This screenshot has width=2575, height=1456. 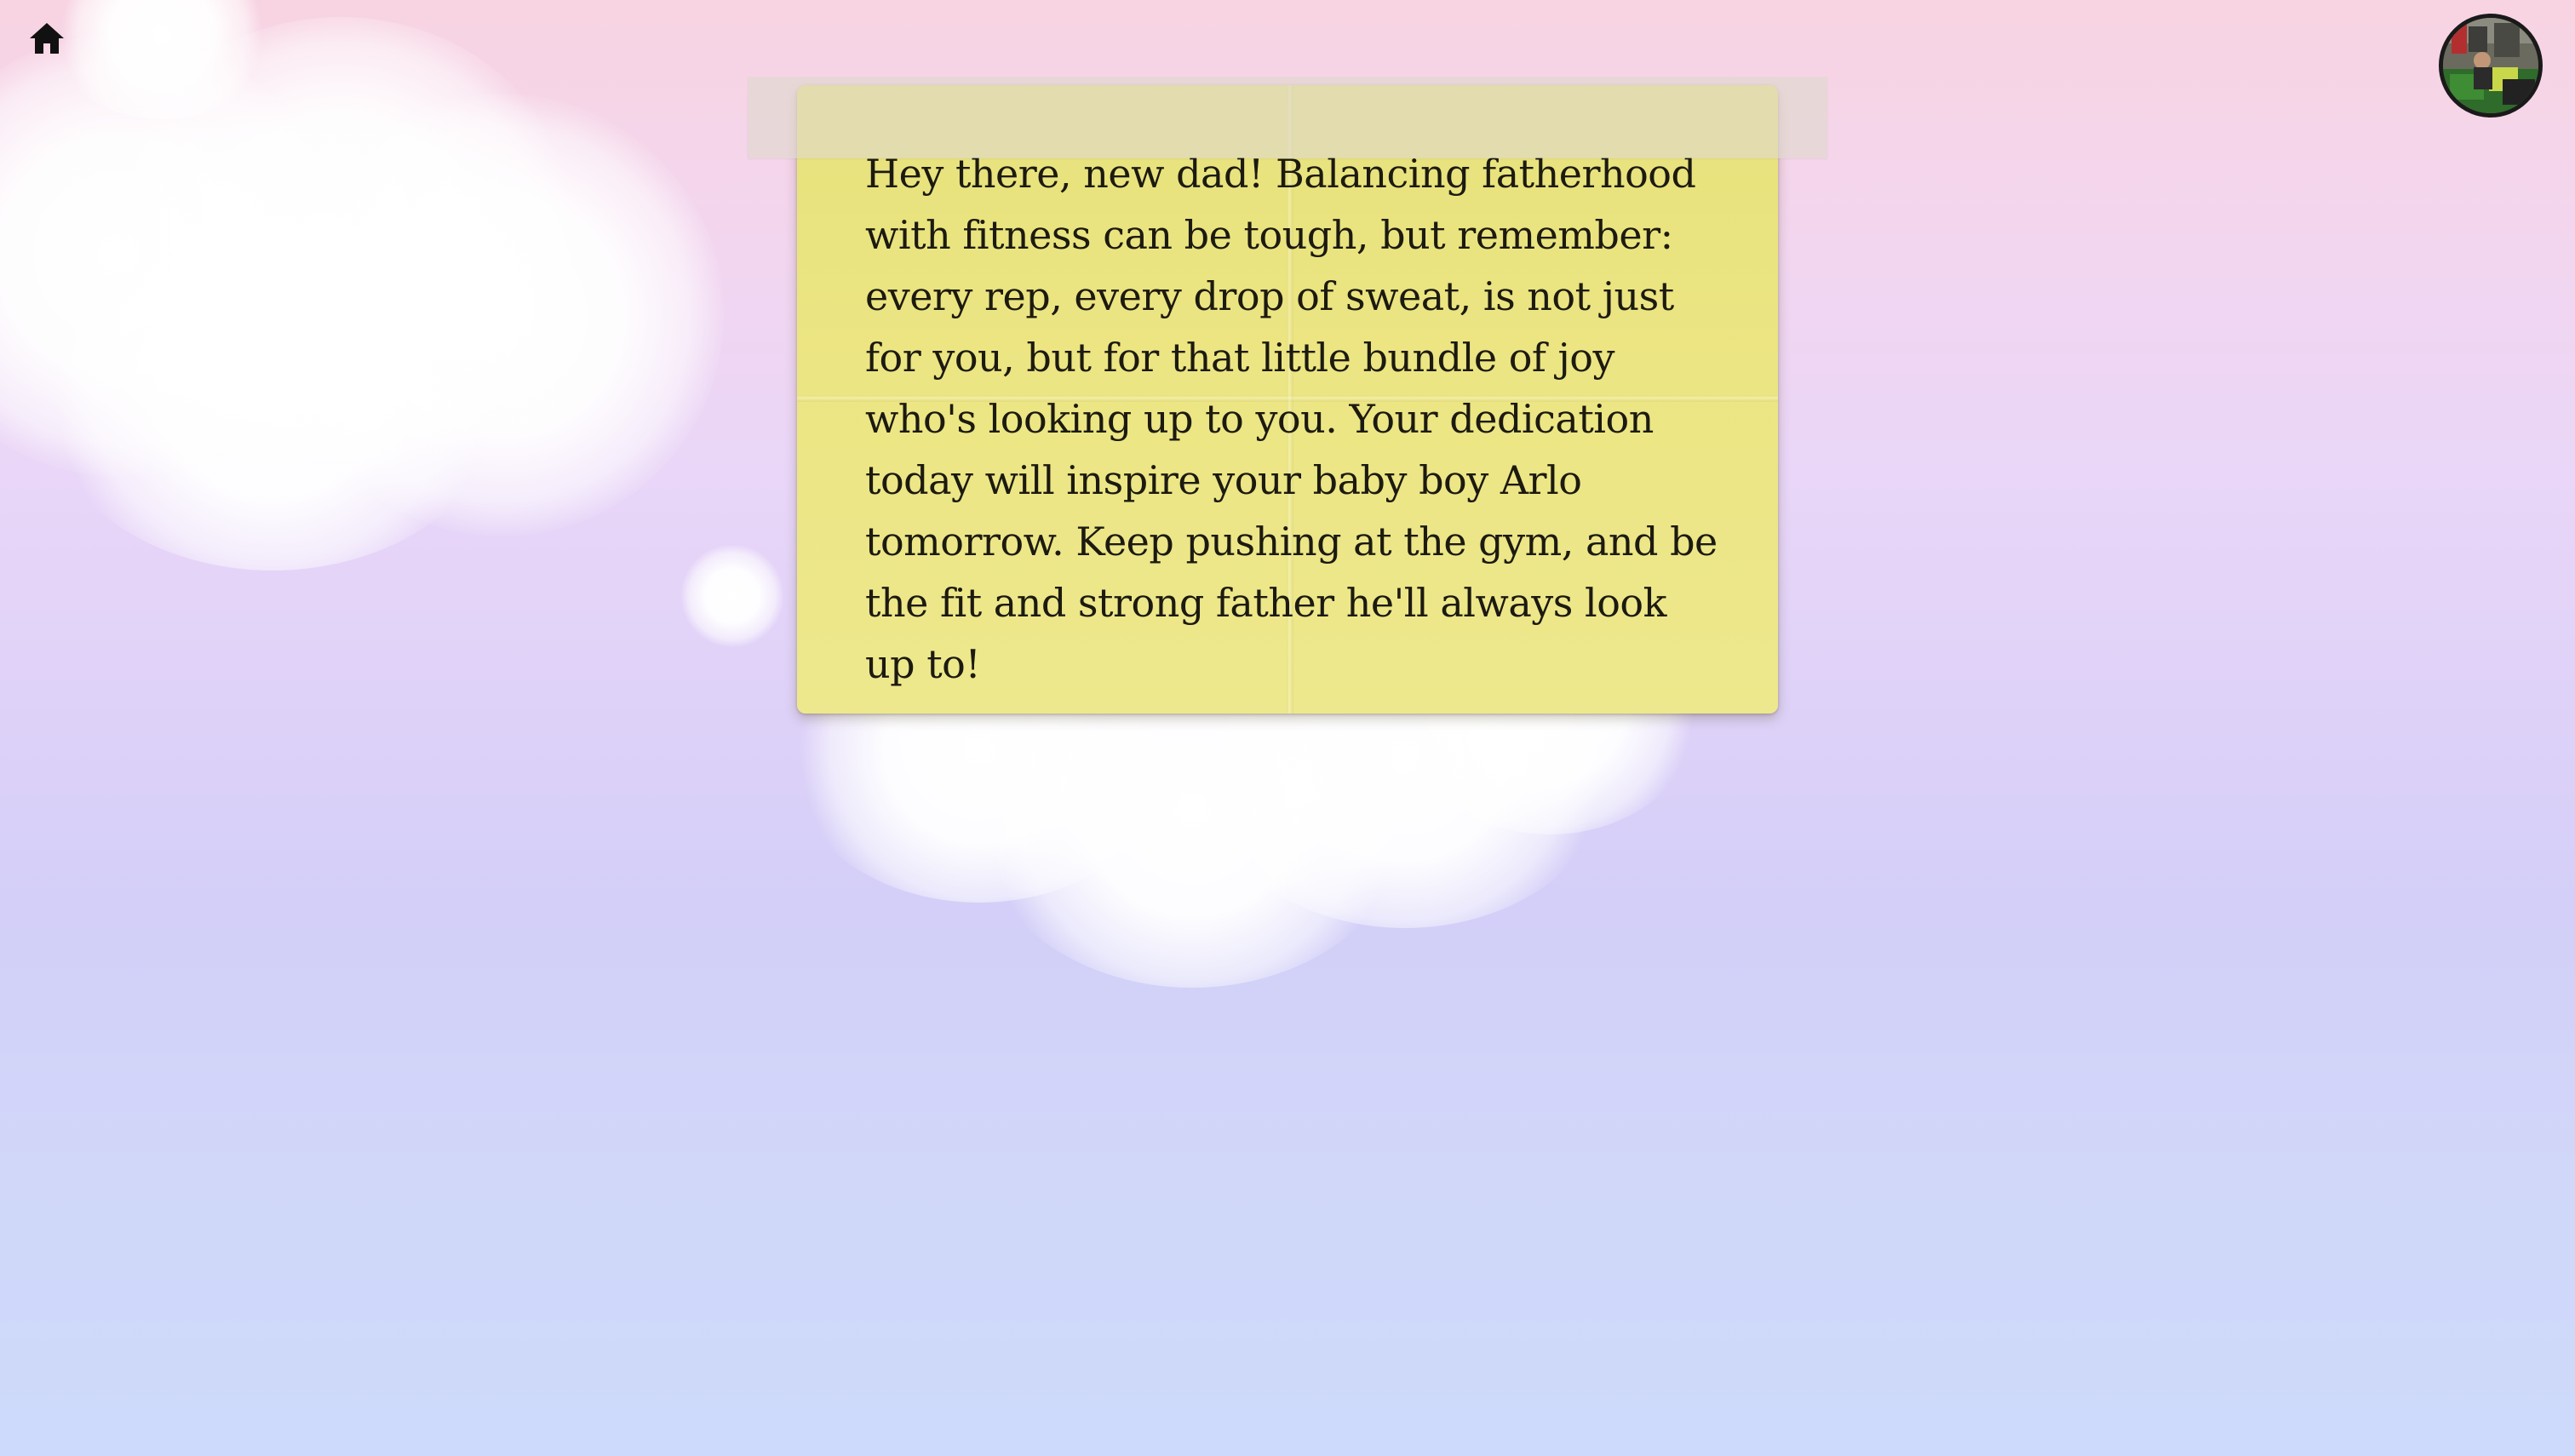 I want to click on note-tape, so click(x=1287, y=117).